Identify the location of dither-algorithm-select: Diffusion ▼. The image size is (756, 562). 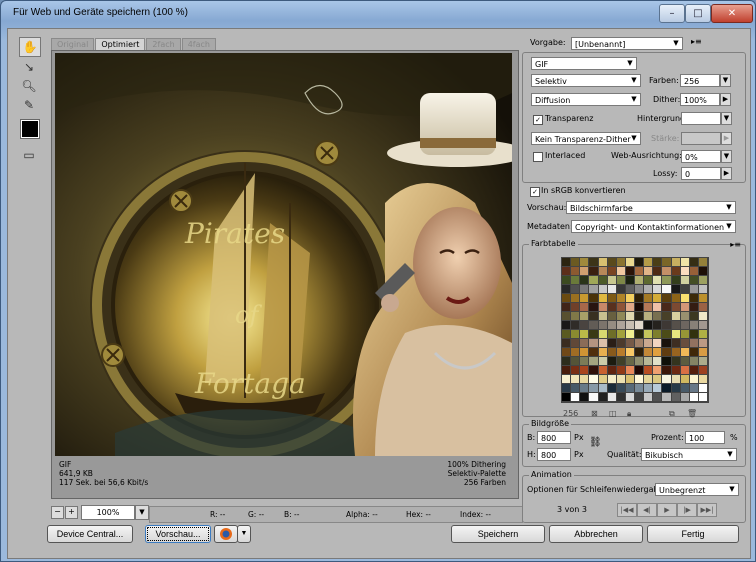
(586, 99).